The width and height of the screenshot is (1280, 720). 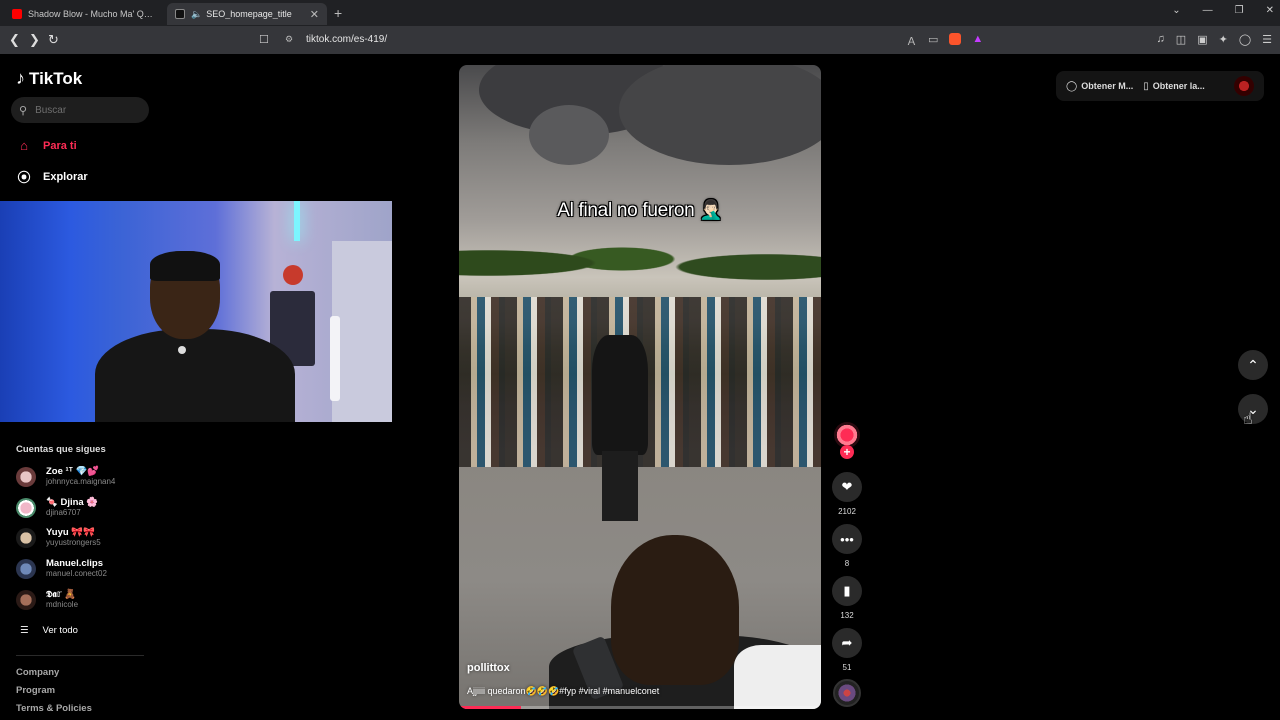 I want to click on toolbar-right-icons: ♫ ◫ ▣ ✦ ◯ ☰, so click(x=1214, y=39).